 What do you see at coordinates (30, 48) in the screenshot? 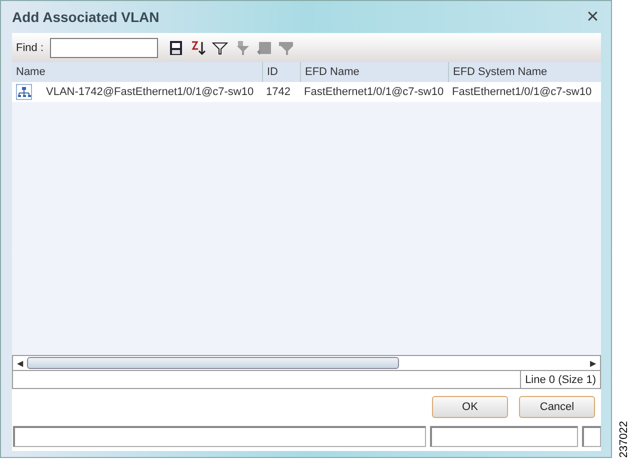
I see `find-label: Find :` at bounding box center [30, 48].